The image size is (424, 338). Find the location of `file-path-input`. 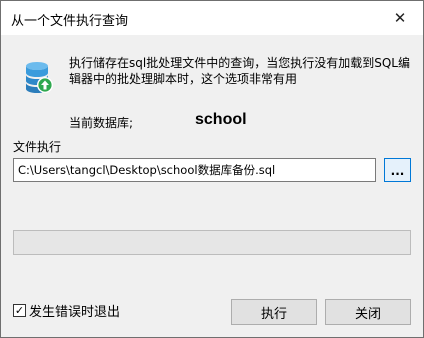

file-path-input is located at coordinates (194, 170).